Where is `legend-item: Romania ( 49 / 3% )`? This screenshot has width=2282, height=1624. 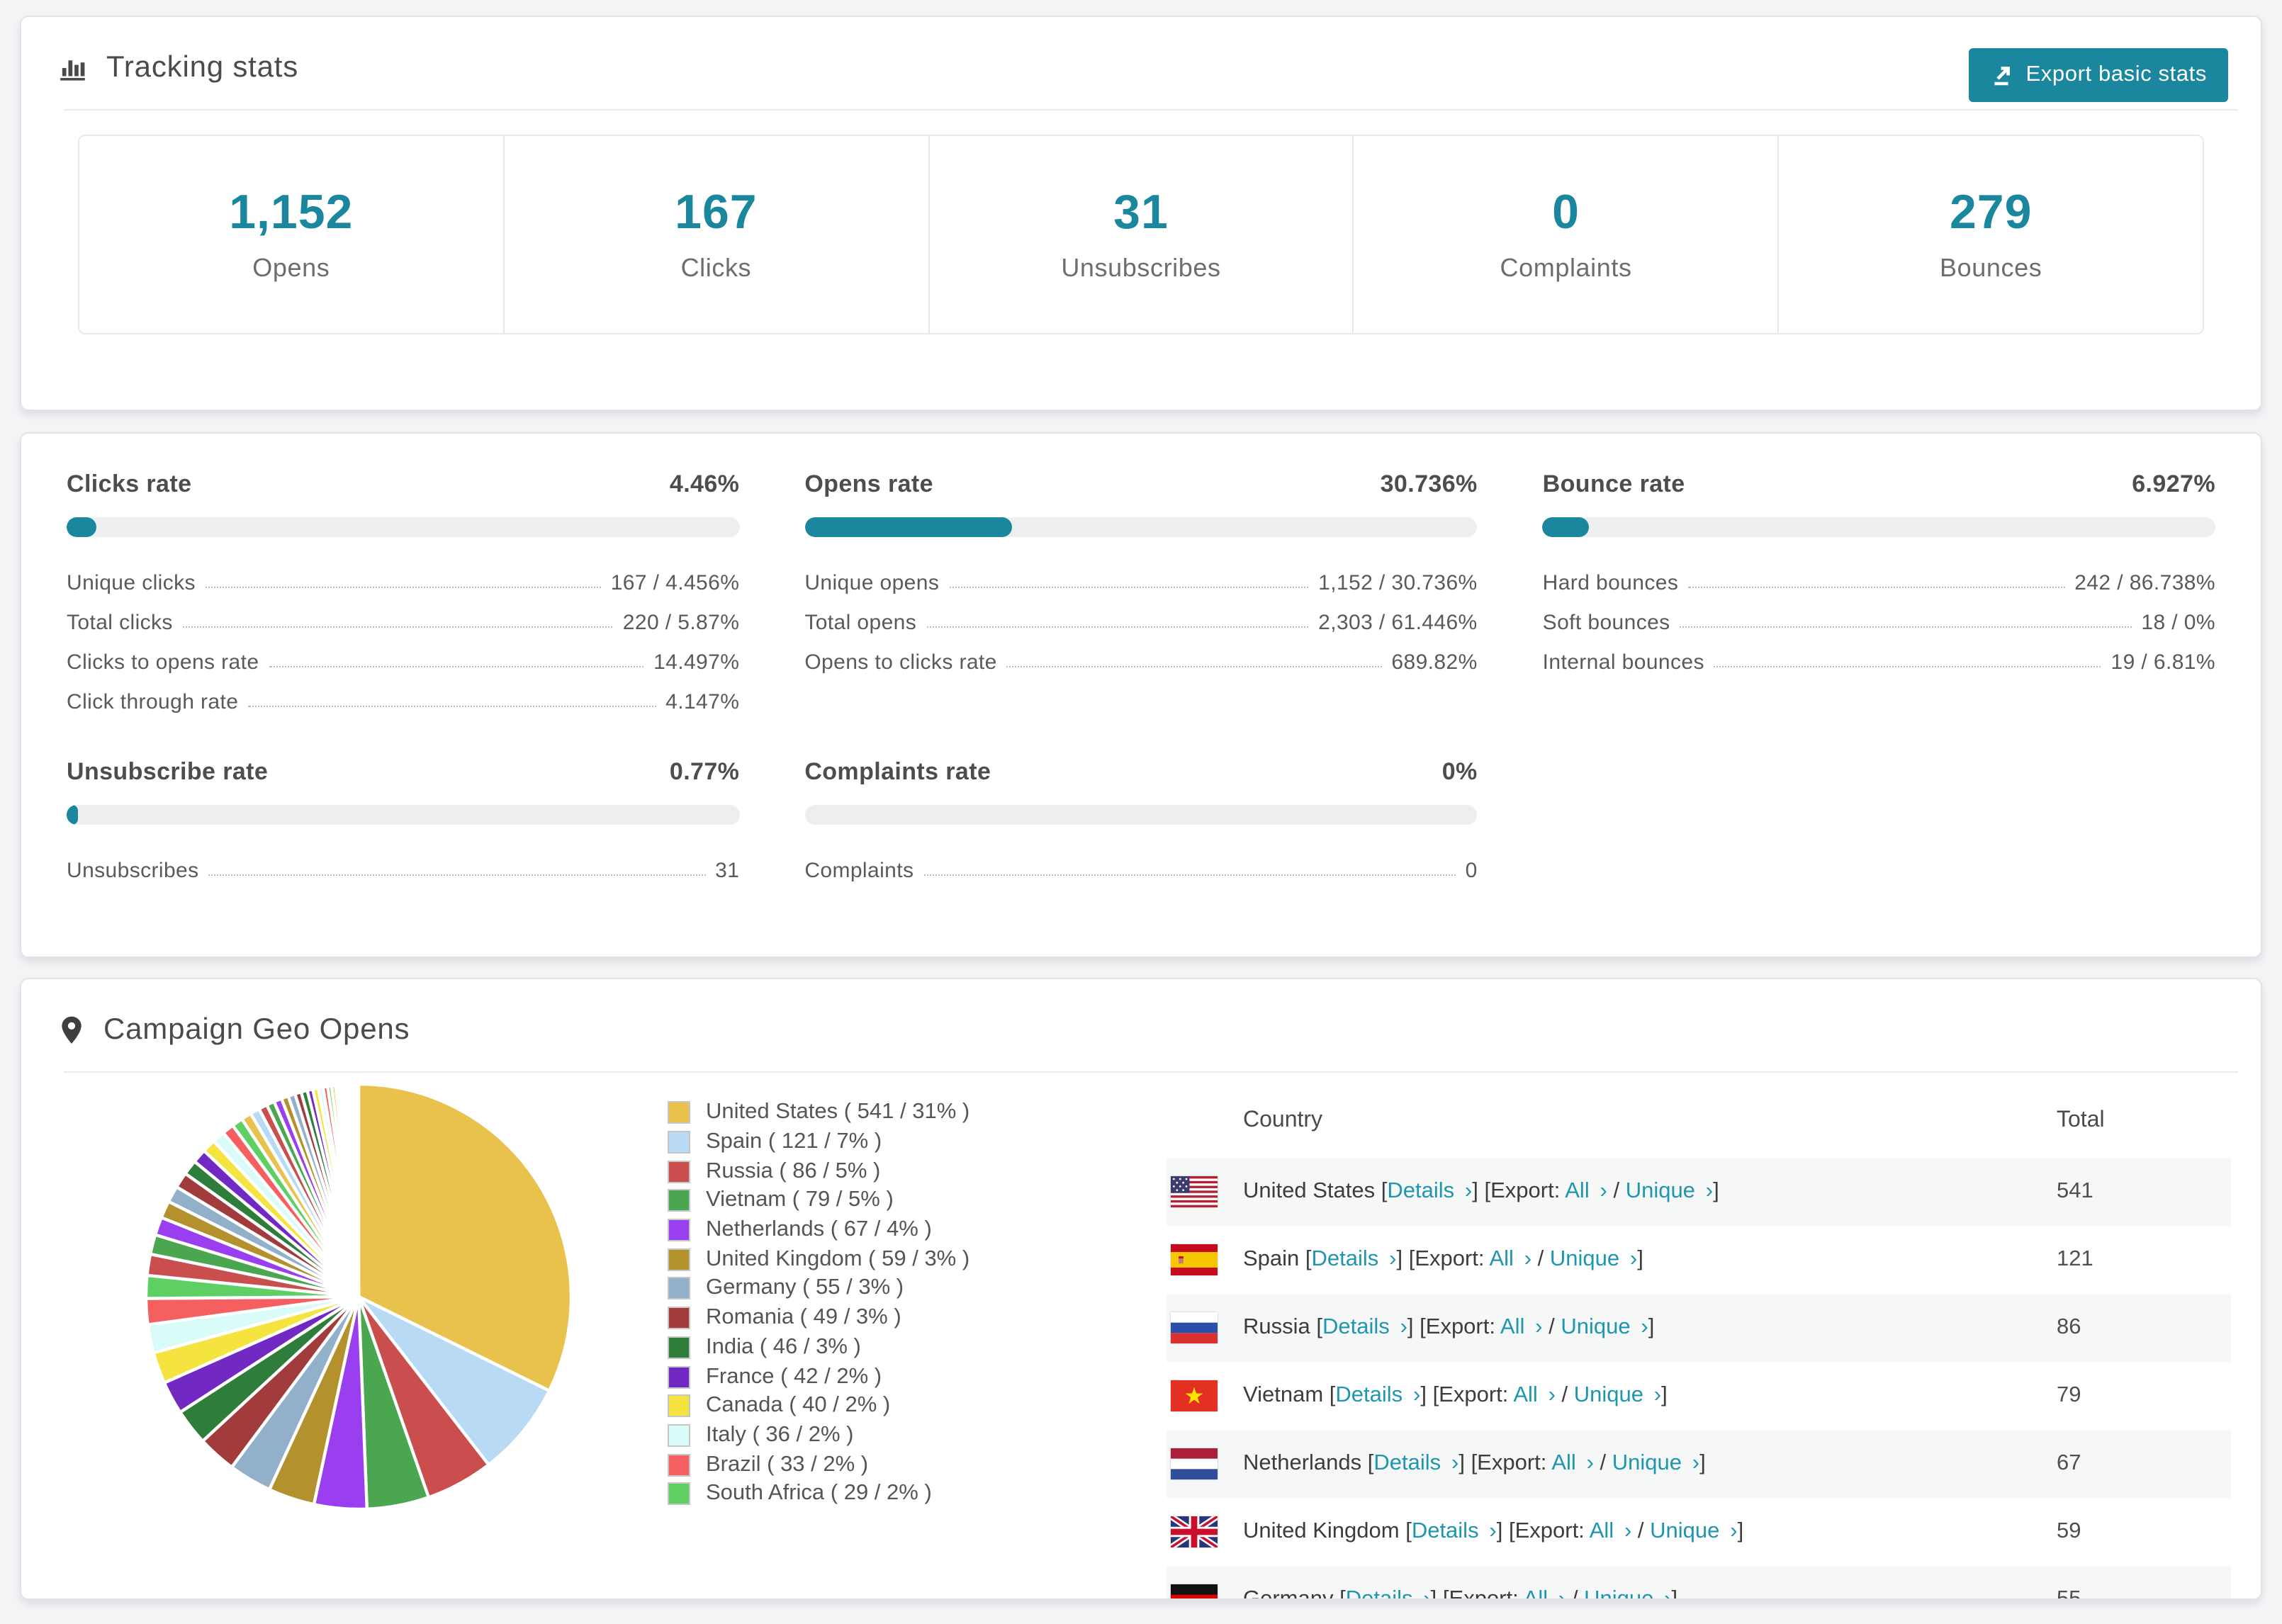
legend-item: Romania ( 49 / 3% ) is located at coordinates (818, 1319).